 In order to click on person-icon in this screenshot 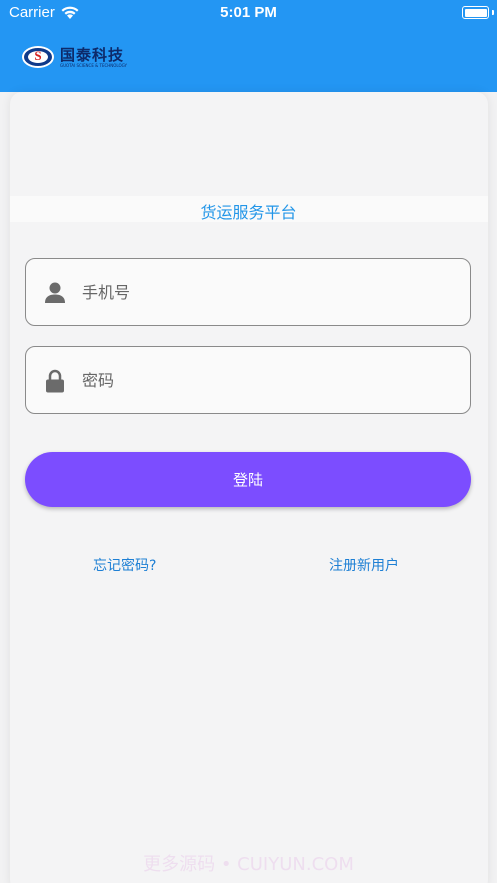, I will do `click(55, 292)`.